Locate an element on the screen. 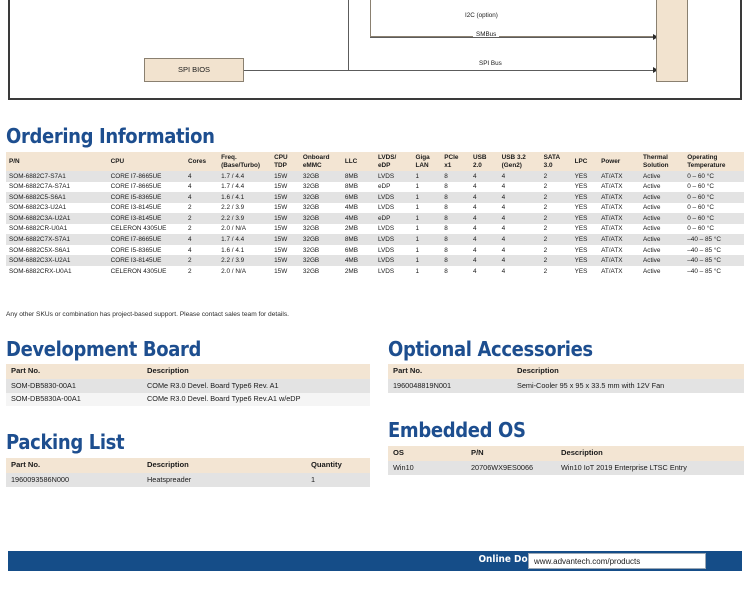 The width and height of the screenshot is (750, 591). col-giga-lan: Giga LAN is located at coordinates (427, 162).